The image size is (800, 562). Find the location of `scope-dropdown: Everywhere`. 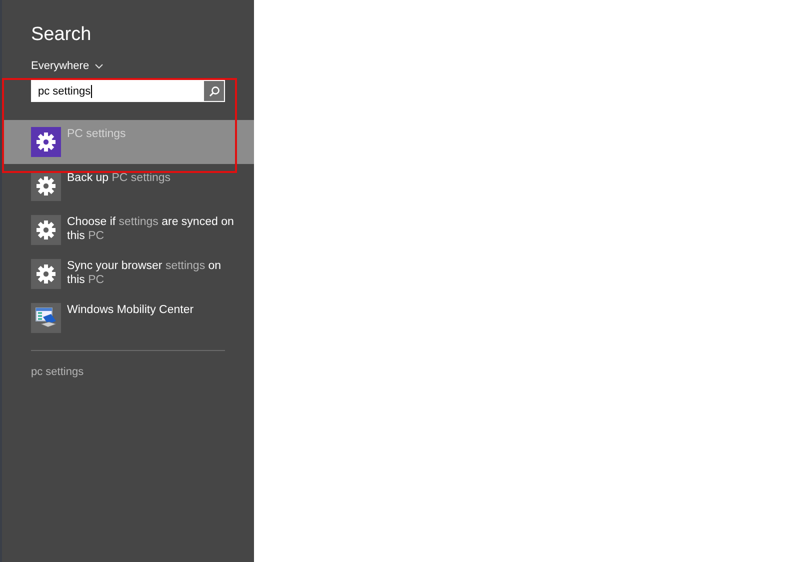

scope-dropdown: Everywhere is located at coordinates (60, 66).